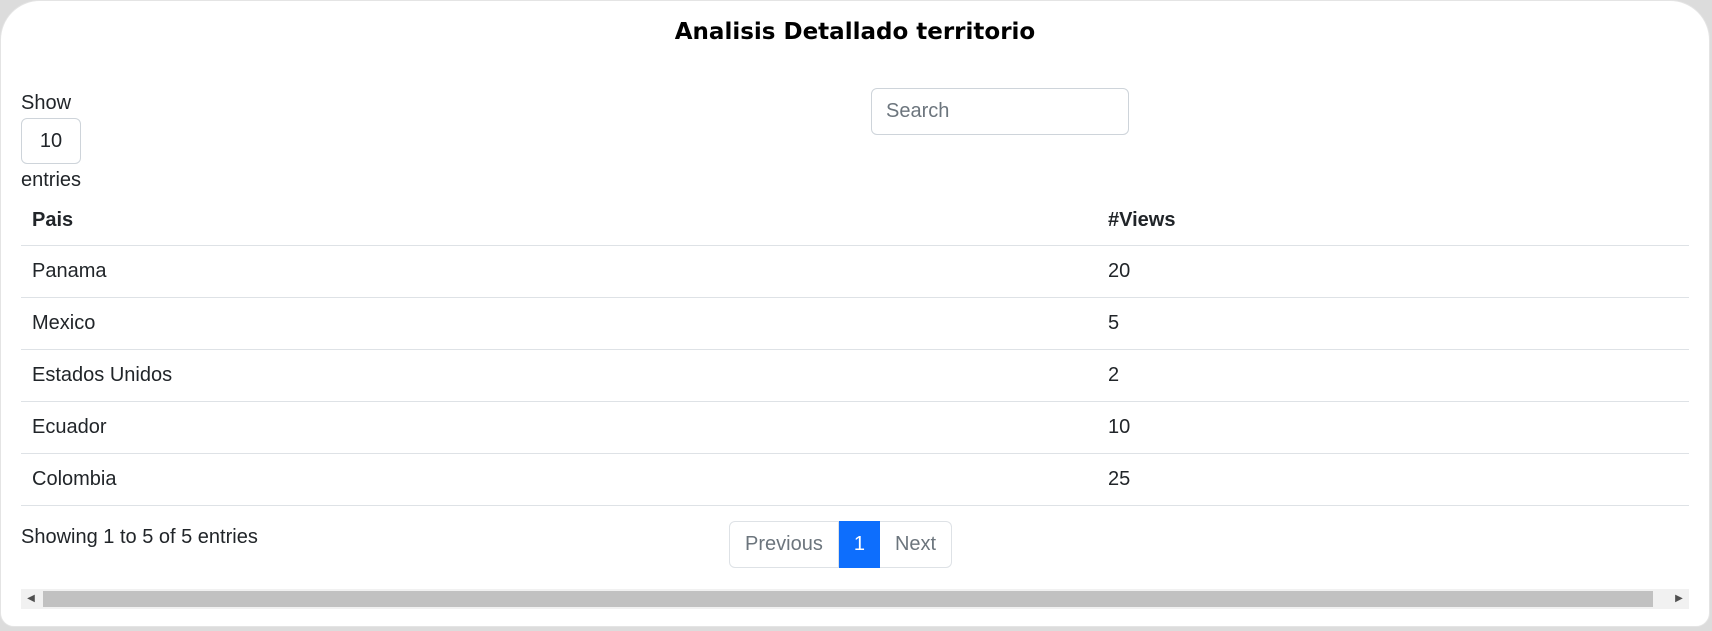 This screenshot has width=1712, height=631. I want to click on pagination: Previous 1 Next, so click(841, 544).